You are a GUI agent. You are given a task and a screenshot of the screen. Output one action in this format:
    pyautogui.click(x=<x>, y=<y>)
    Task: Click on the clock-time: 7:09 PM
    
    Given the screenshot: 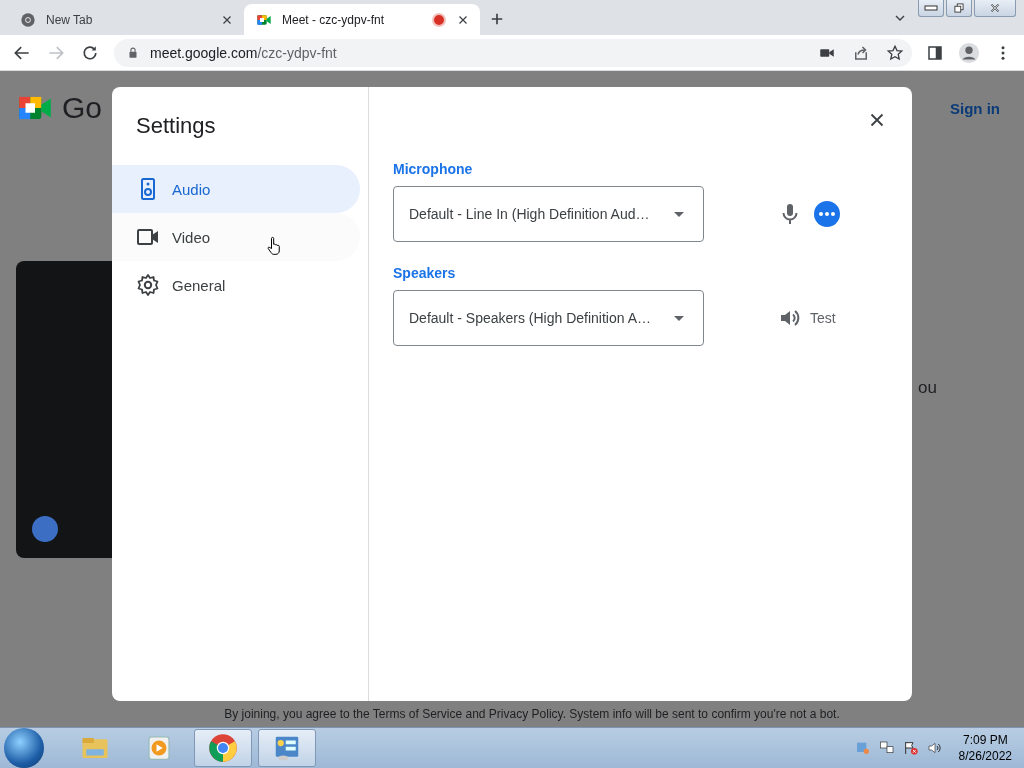 What is the action you would take?
    pyautogui.click(x=985, y=740)
    